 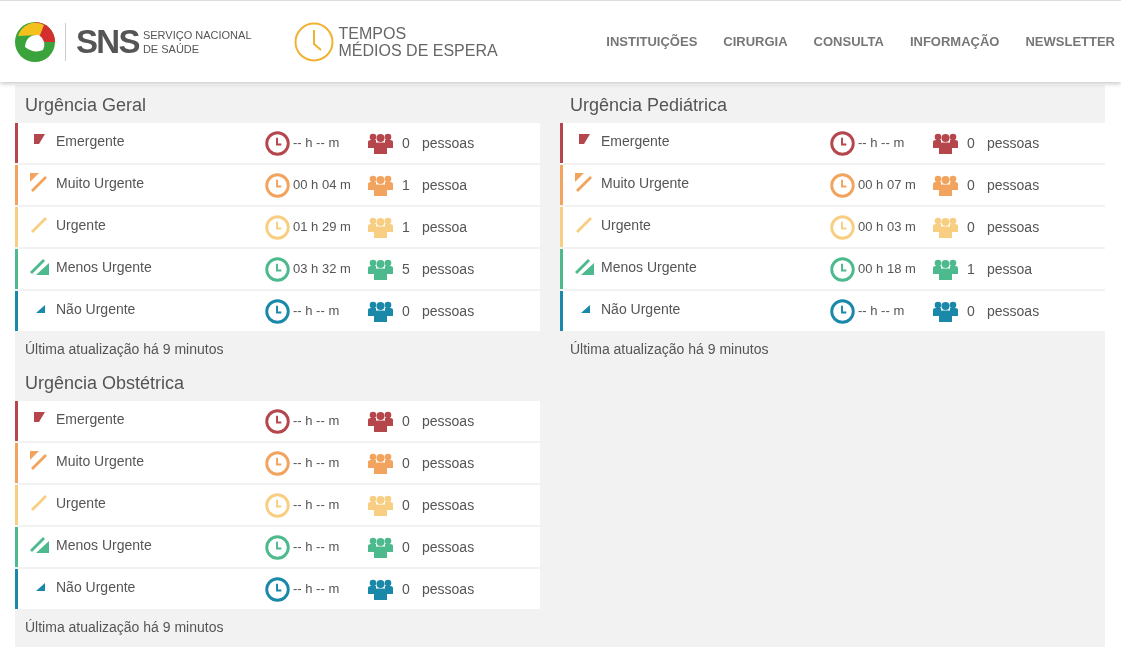 I want to click on nav-link: INFORMAÇÃO, so click(x=954, y=41).